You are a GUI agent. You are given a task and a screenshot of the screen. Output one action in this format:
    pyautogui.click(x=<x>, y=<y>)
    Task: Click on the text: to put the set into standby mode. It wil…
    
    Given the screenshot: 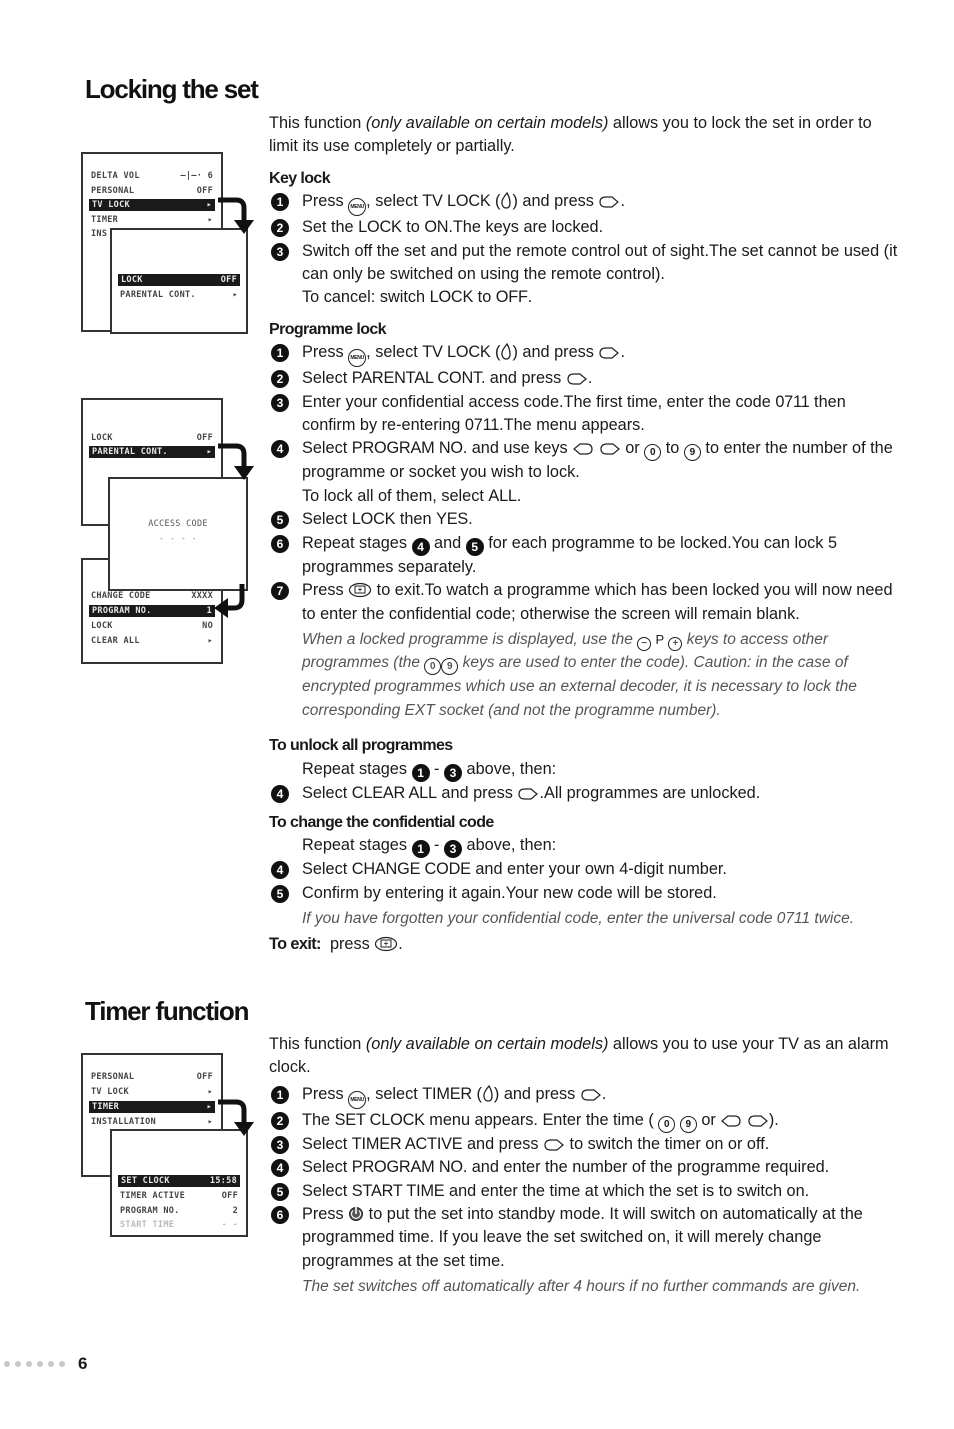 What is the action you would take?
    pyautogui.click(x=582, y=1237)
    